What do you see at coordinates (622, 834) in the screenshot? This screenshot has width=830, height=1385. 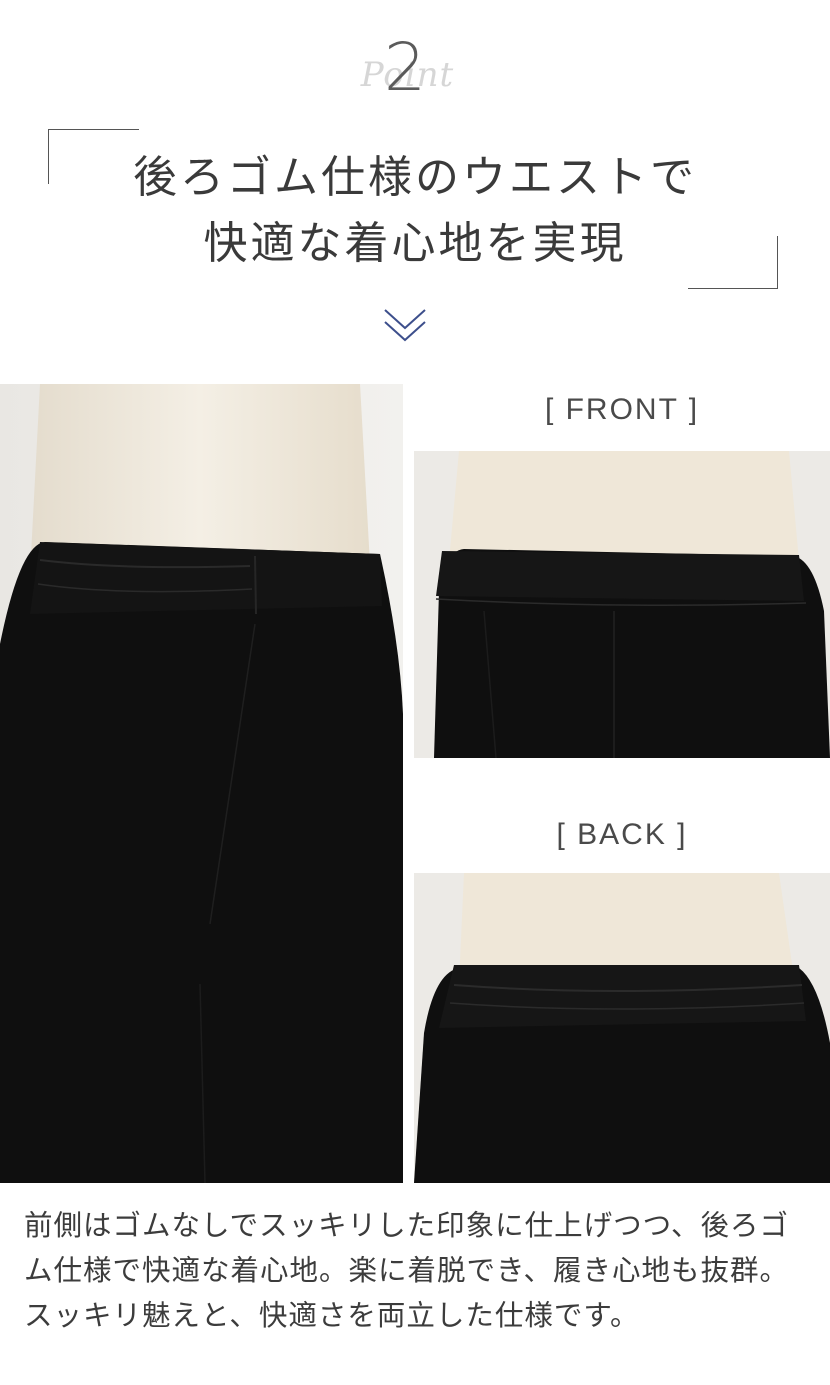 I see `back-label: [ BACK ]` at bounding box center [622, 834].